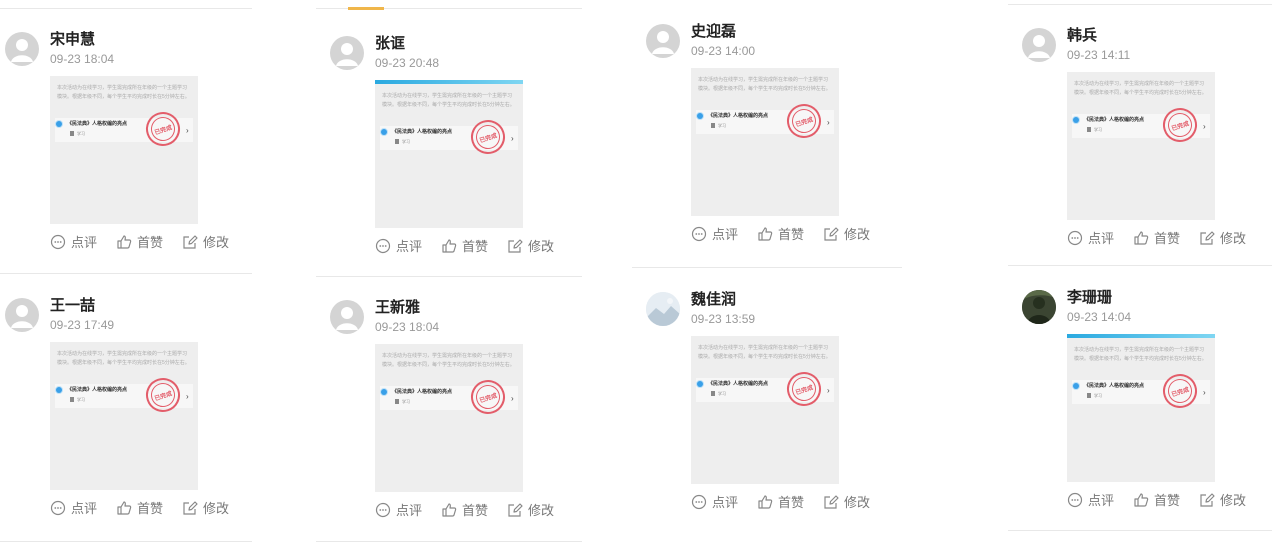 This screenshot has width=1280, height=555. I want to click on author-name: 李珊珊, so click(1090, 297).